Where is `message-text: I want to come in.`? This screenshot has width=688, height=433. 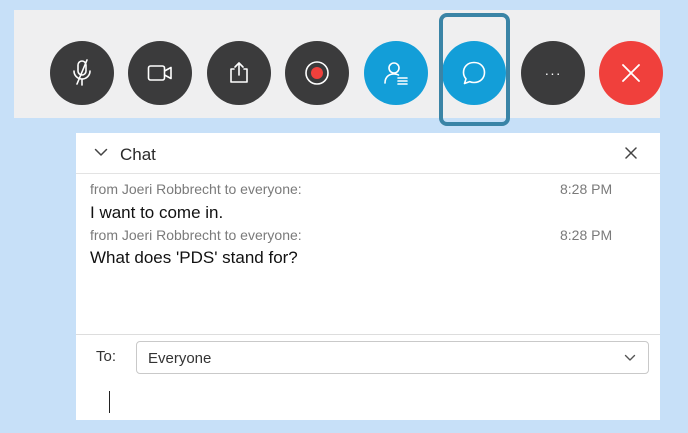 message-text: I want to come in. is located at coordinates (157, 212).